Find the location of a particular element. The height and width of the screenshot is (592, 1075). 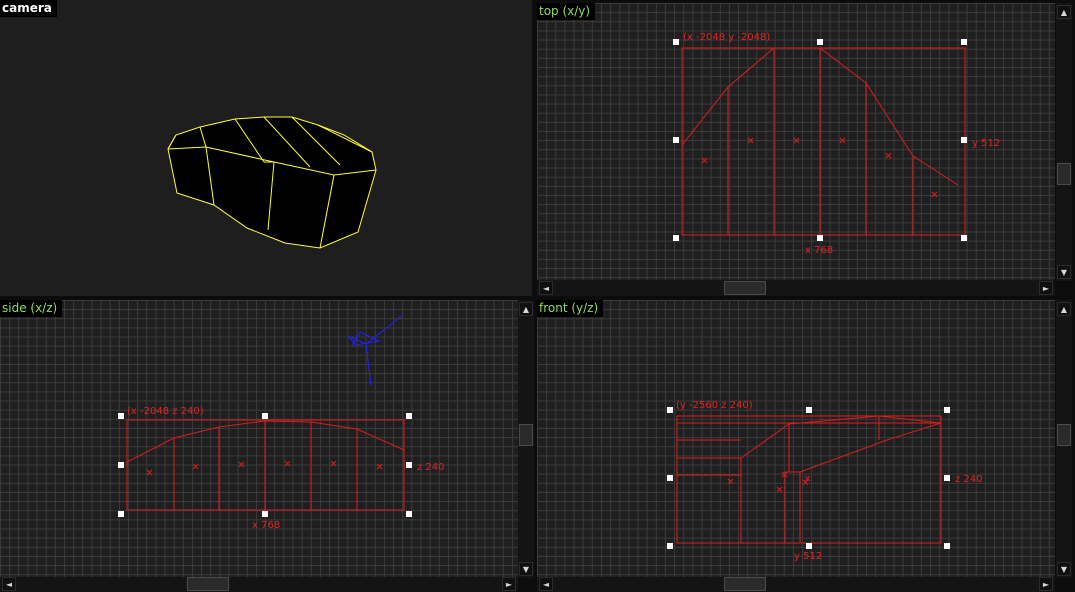

top-horizontal-scrollbar: ◄ ► is located at coordinates (796, 288).